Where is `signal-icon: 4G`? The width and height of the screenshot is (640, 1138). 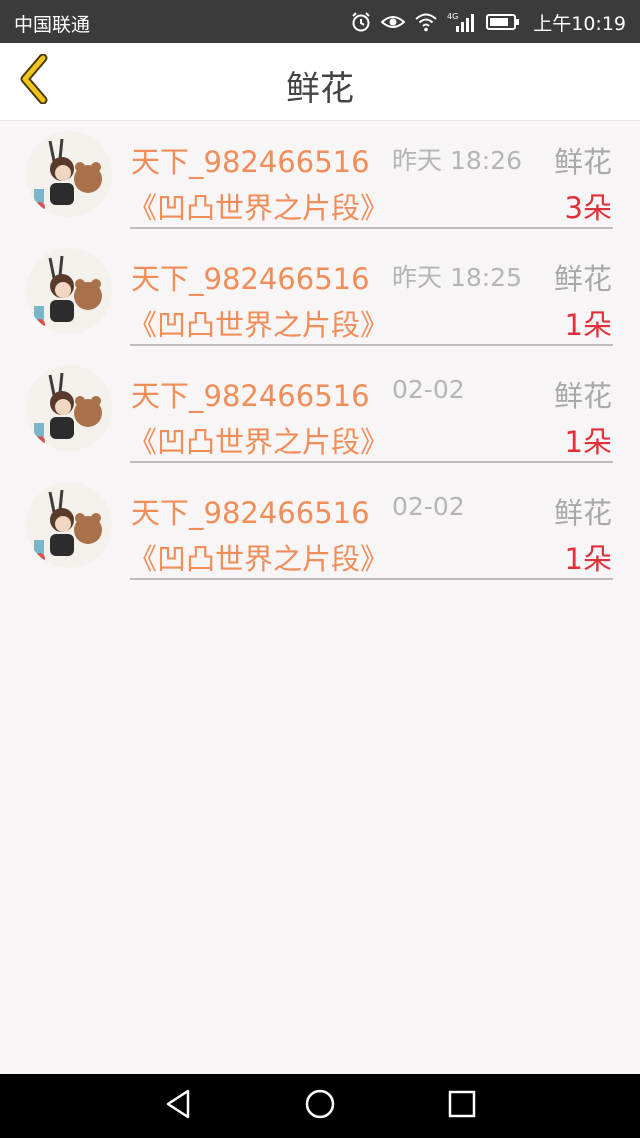 signal-icon: 4G is located at coordinates (462, 22).